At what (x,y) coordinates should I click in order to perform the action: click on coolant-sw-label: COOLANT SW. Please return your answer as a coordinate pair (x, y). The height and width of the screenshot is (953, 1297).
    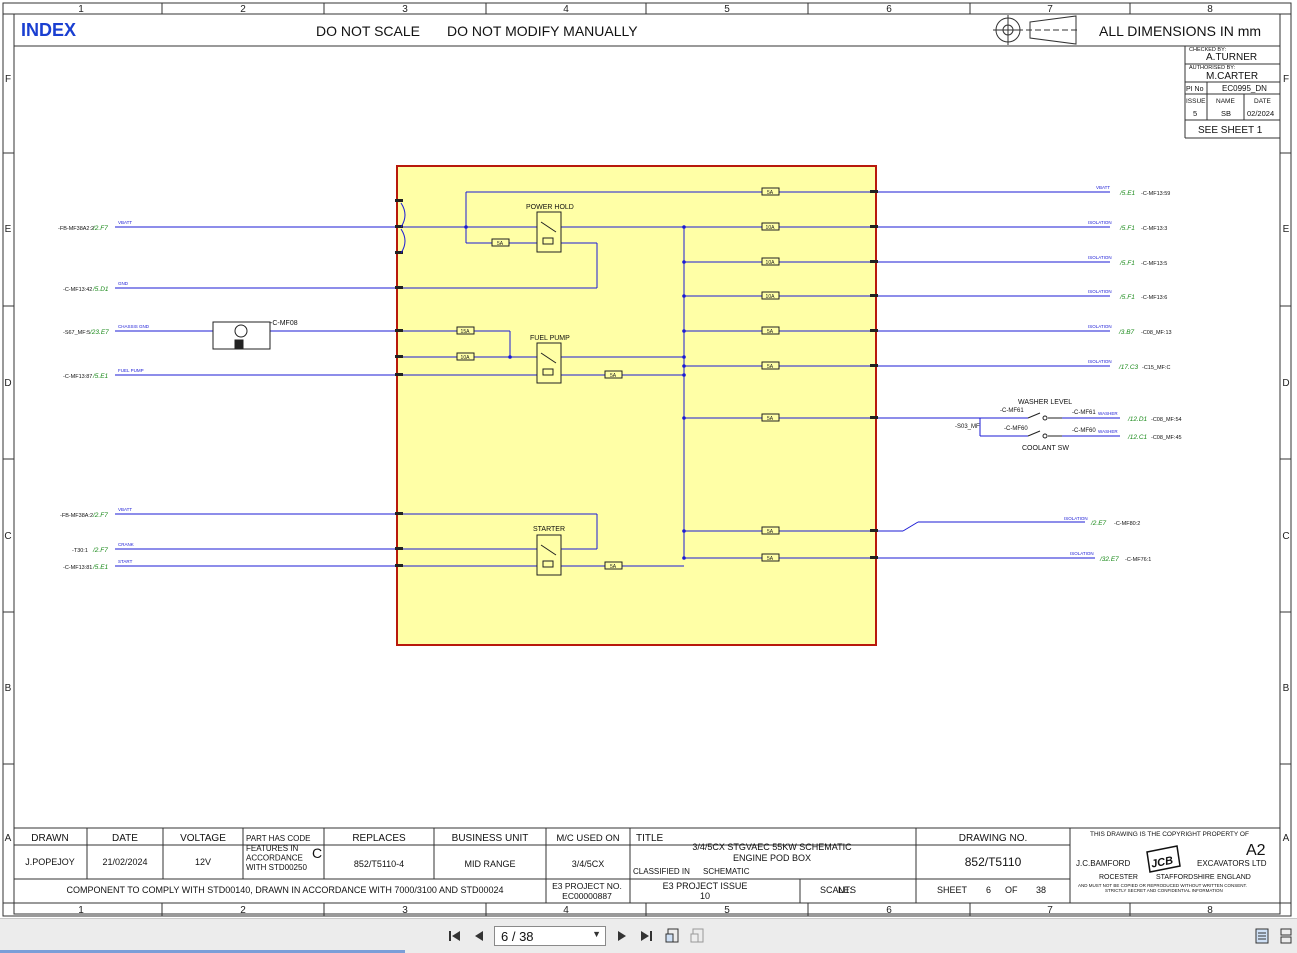
    Looking at the image, I should click on (1045, 448).